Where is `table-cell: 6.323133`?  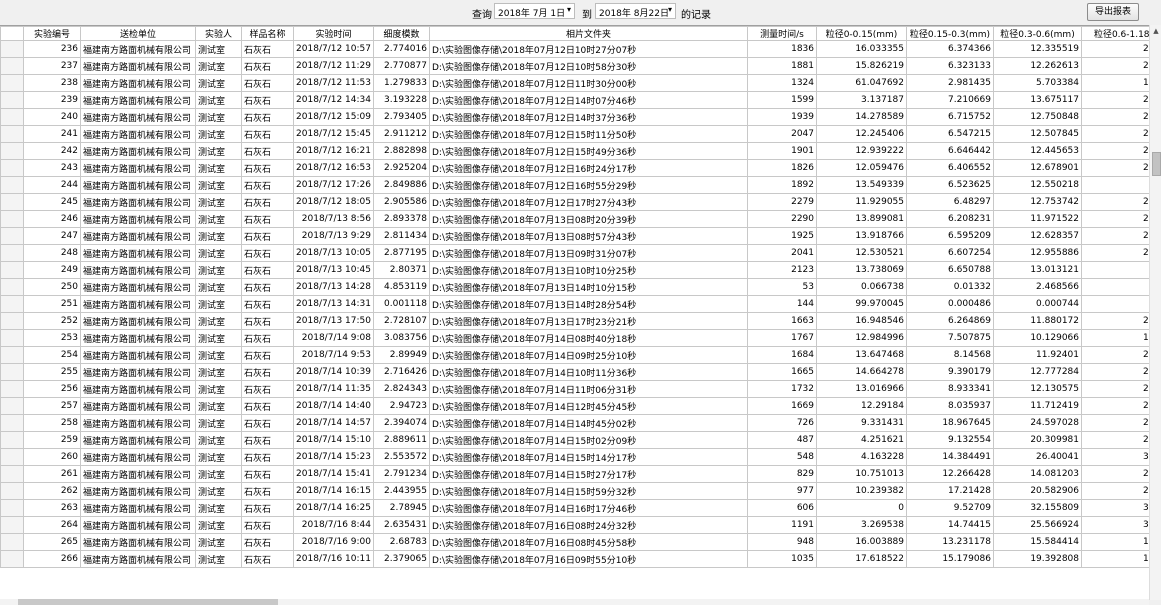 table-cell: 6.323133 is located at coordinates (950, 66).